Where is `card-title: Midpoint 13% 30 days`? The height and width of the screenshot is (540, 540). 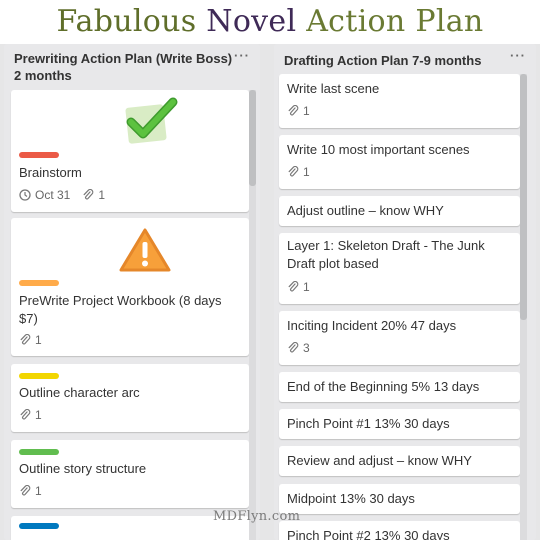 card-title: Midpoint 13% 30 days is located at coordinates (351, 498).